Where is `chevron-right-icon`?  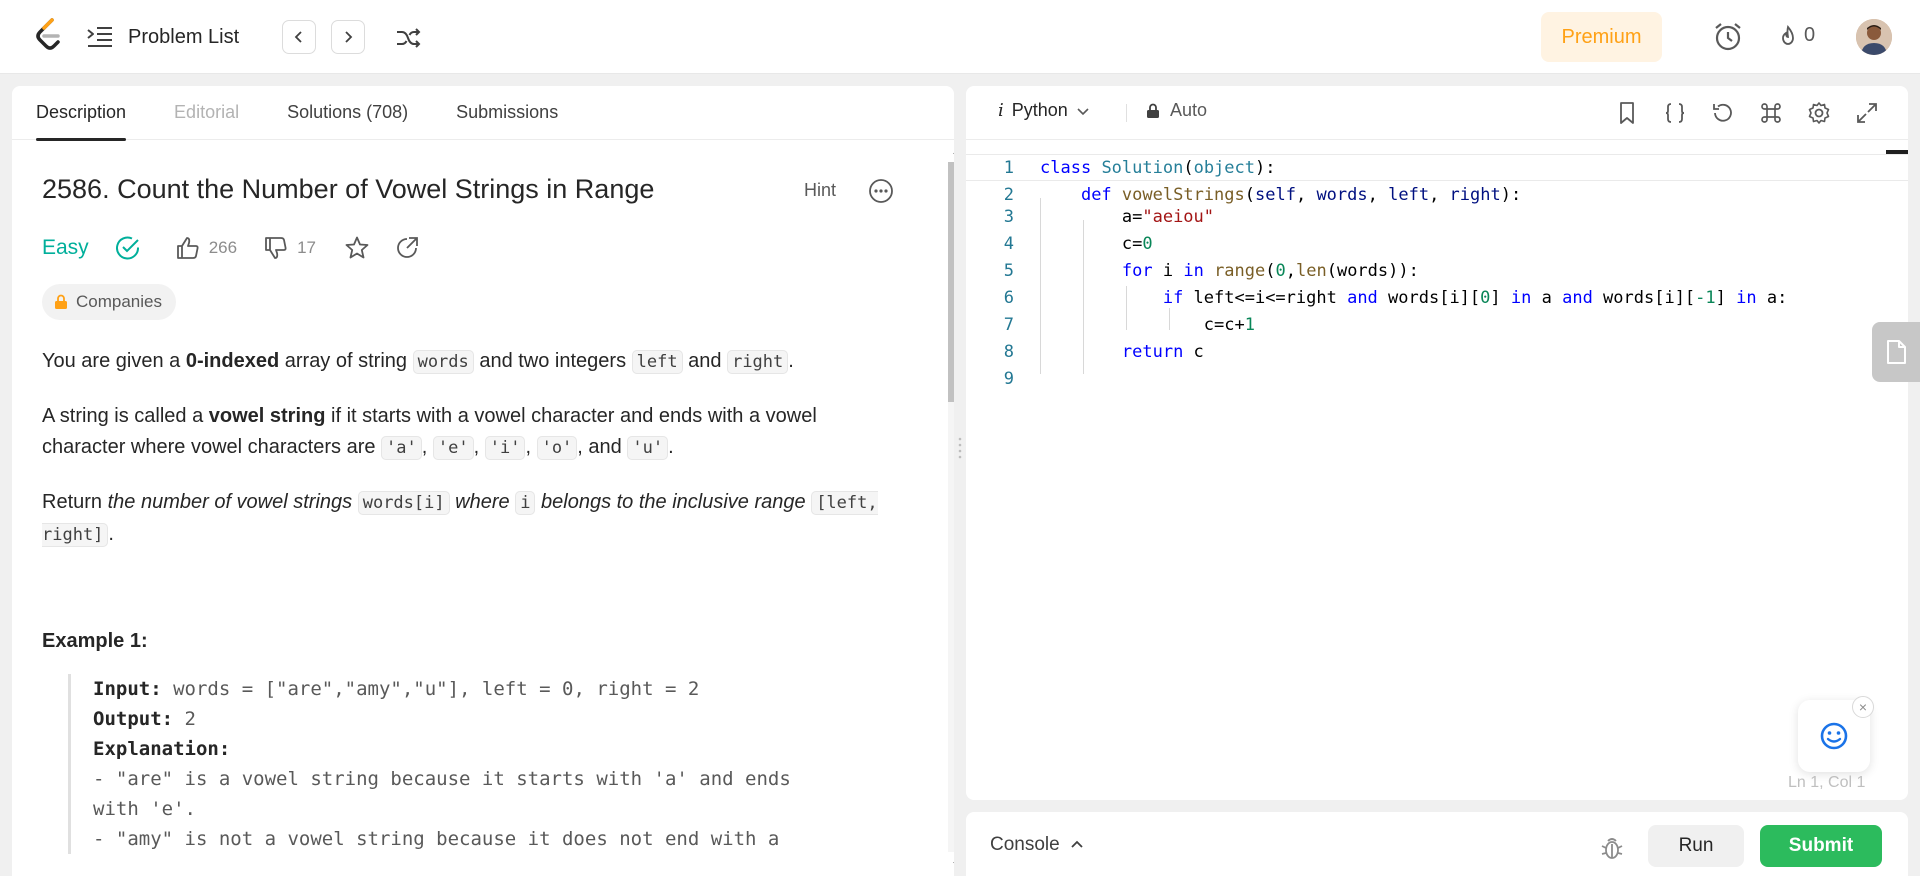 chevron-right-icon is located at coordinates (349, 37).